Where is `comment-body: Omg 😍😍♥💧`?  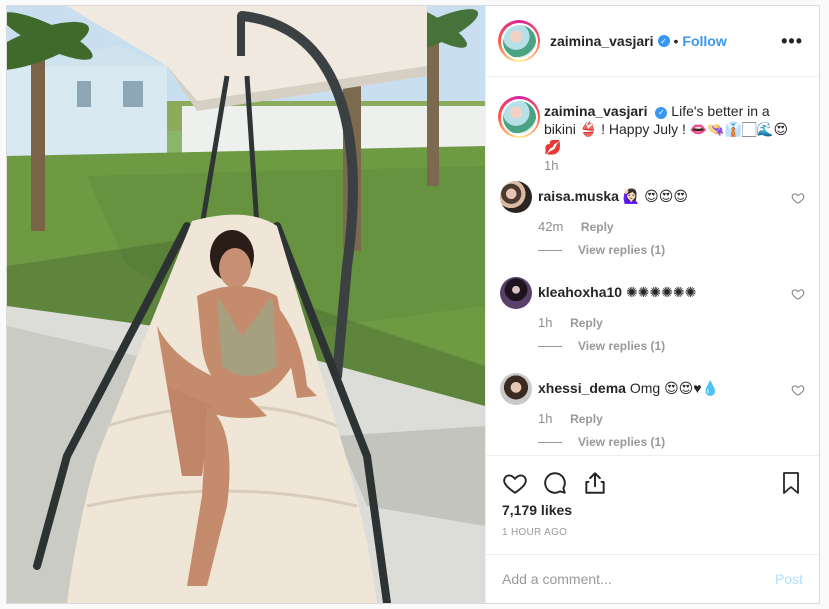
comment-body: Omg 😍😍♥💧 is located at coordinates (674, 388).